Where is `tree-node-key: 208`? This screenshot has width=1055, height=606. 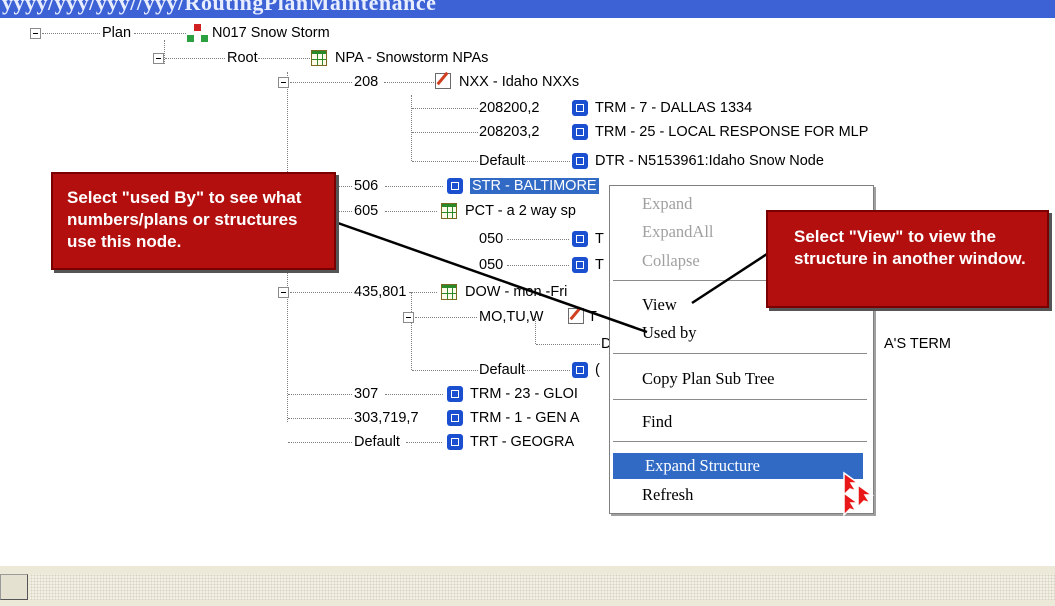
tree-node-key: 208 is located at coordinates (366, 82).